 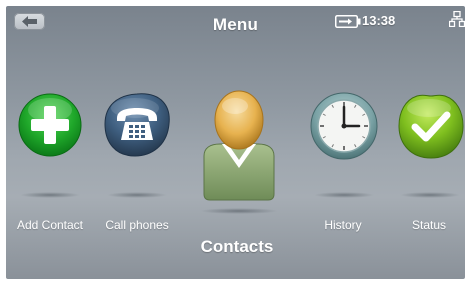 What do you see at coordinates (50, 125) in the screenshot?
I see `add-contact-icon` at bounding box center [50, 125].